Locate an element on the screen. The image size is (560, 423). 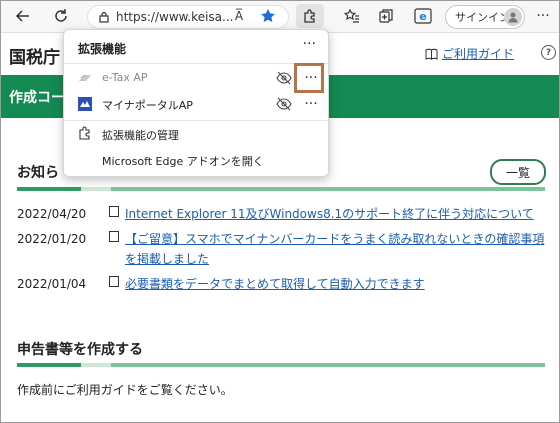
arrow-left-icon is located at coordinates (22, 16).